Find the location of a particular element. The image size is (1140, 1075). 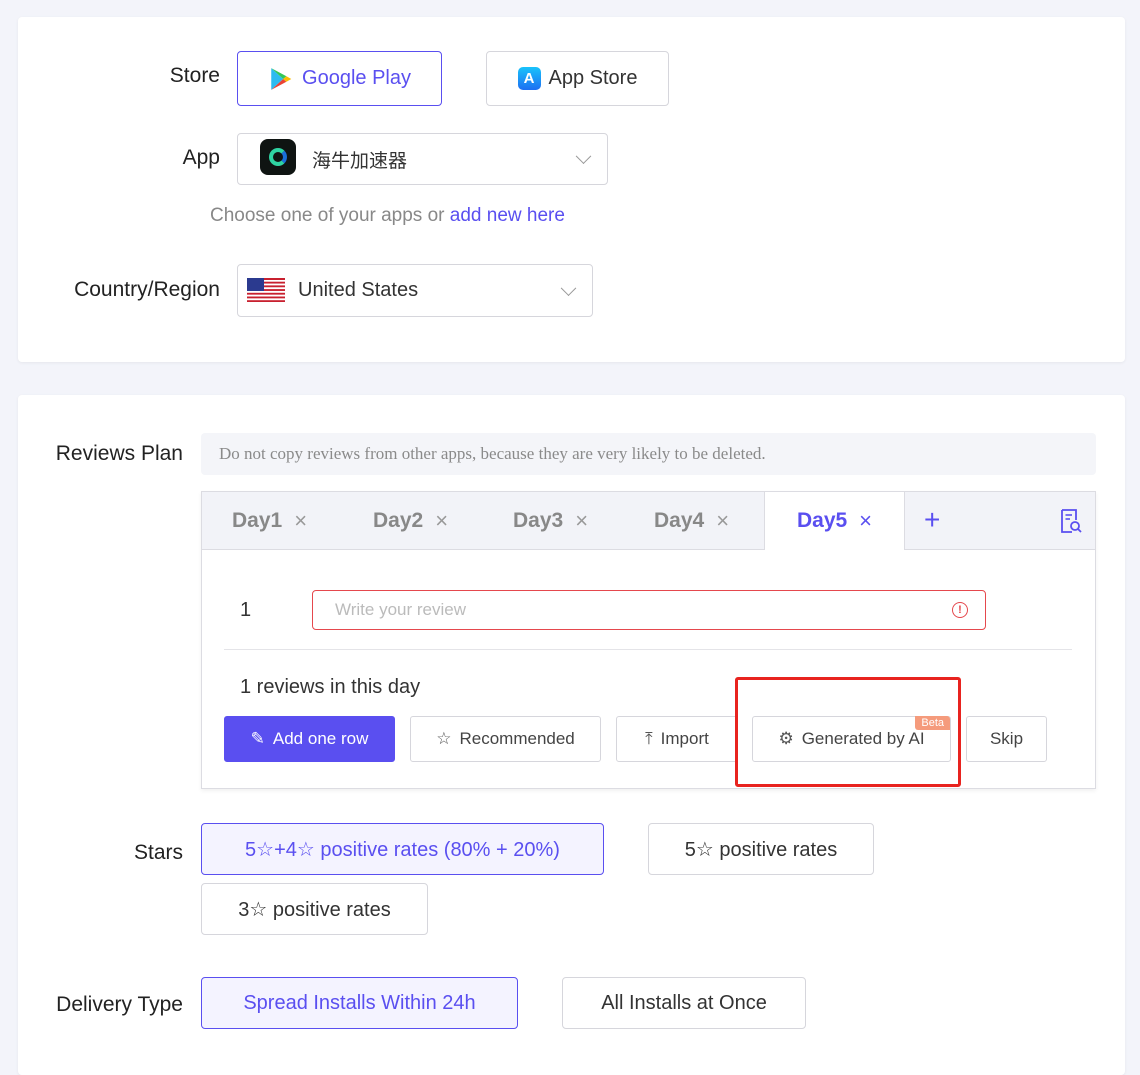

delivery-spread-button: Spread Installs Within 24h is located at coordinates (359, 1003).